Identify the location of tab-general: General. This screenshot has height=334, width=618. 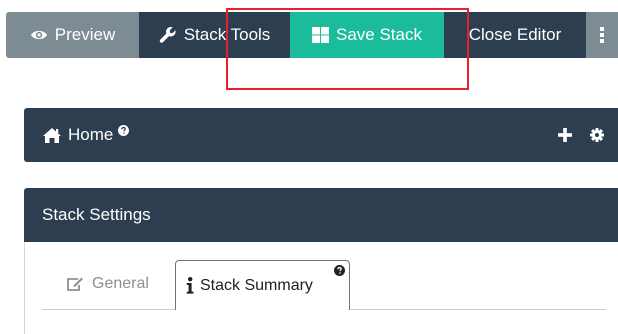
(107, 284).